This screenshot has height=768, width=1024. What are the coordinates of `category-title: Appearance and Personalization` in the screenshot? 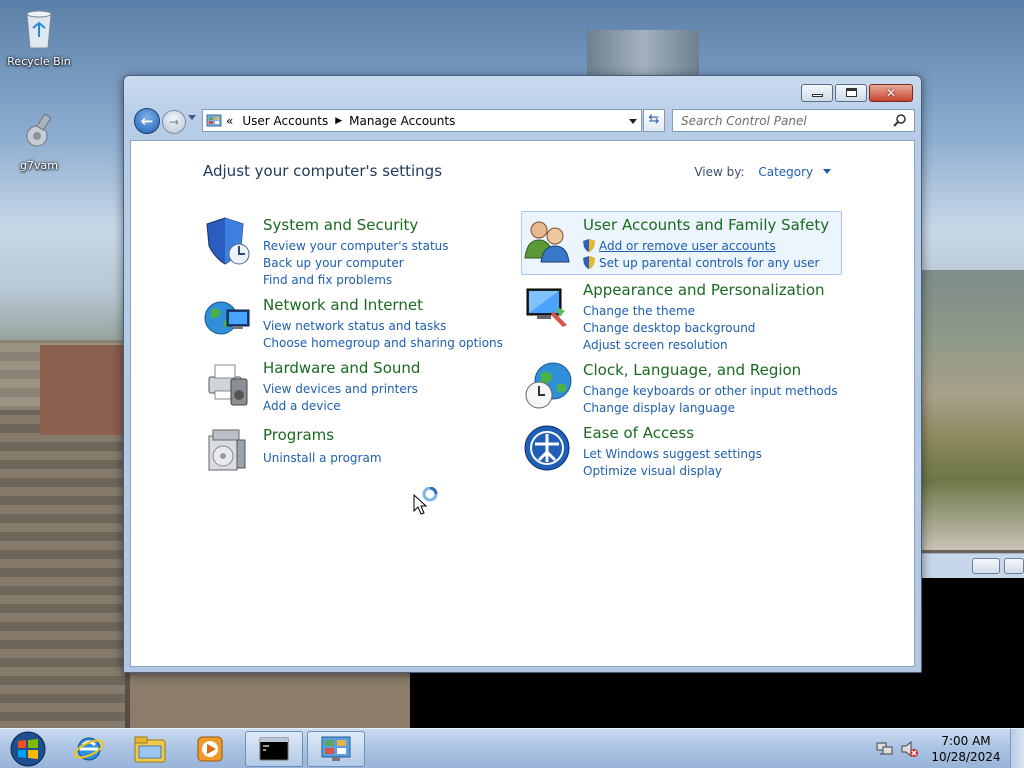 It's located at (704, 290).